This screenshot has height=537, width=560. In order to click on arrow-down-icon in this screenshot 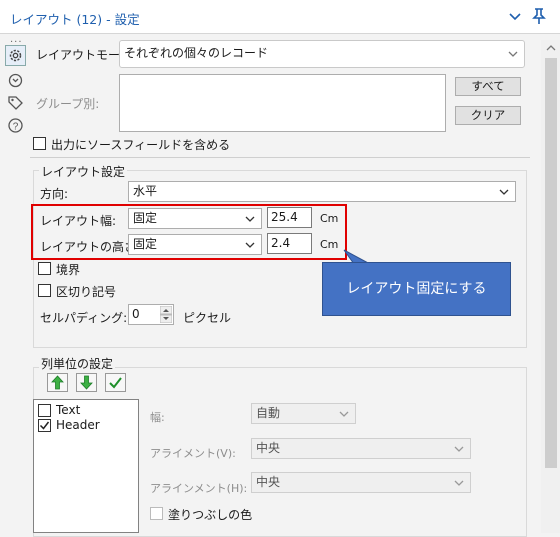, I will do `click(86, 382)`.